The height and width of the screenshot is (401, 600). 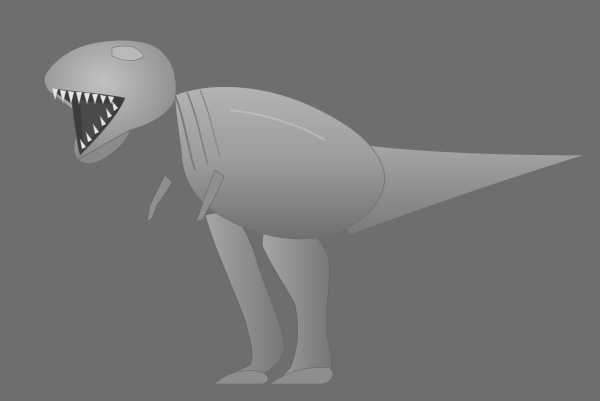 I want to click on left-arm, so click(x=159, y=198).